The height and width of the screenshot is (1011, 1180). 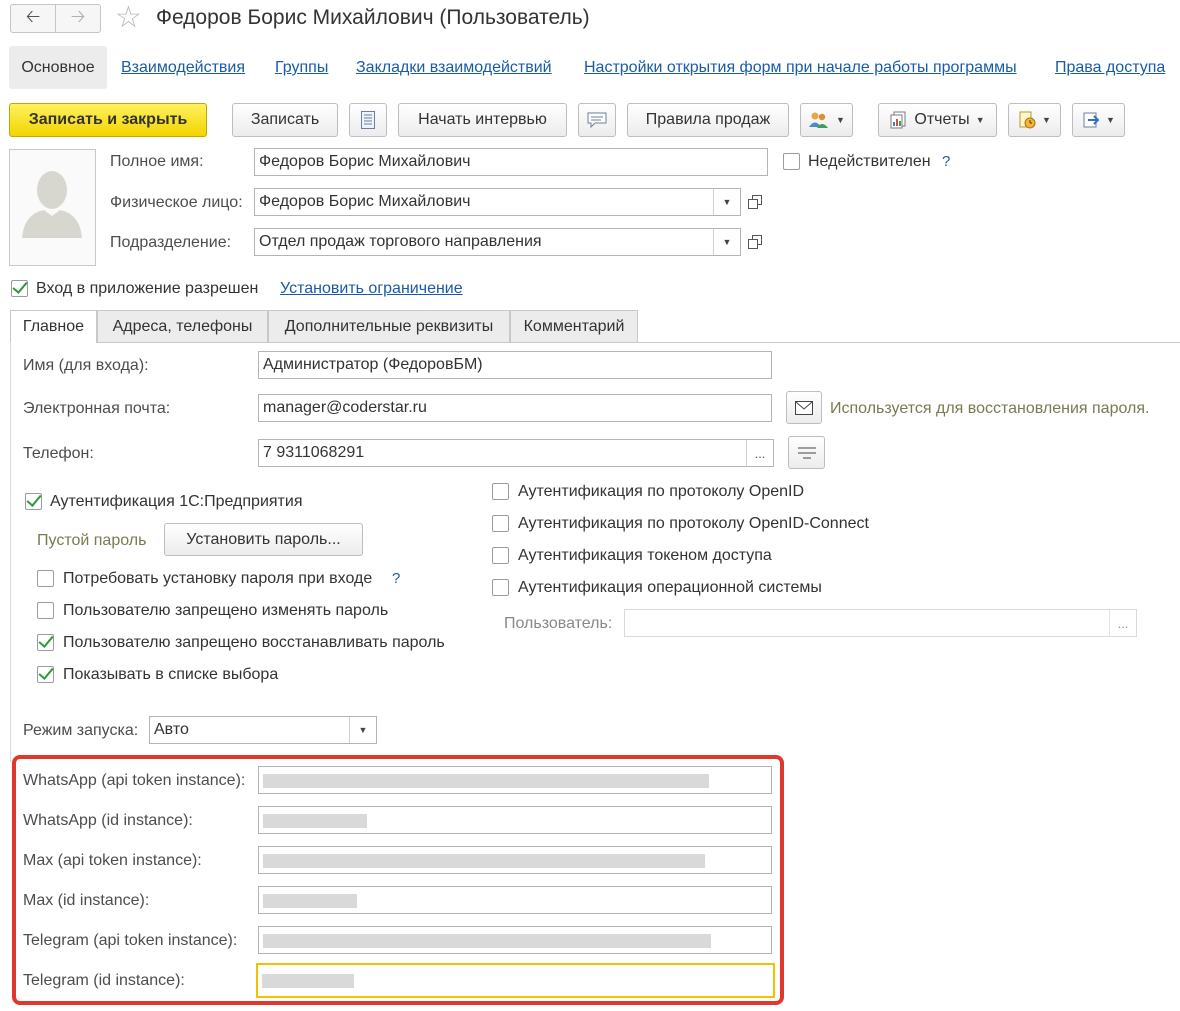 I want to click on max-token-input, so click(x=515, y=860).